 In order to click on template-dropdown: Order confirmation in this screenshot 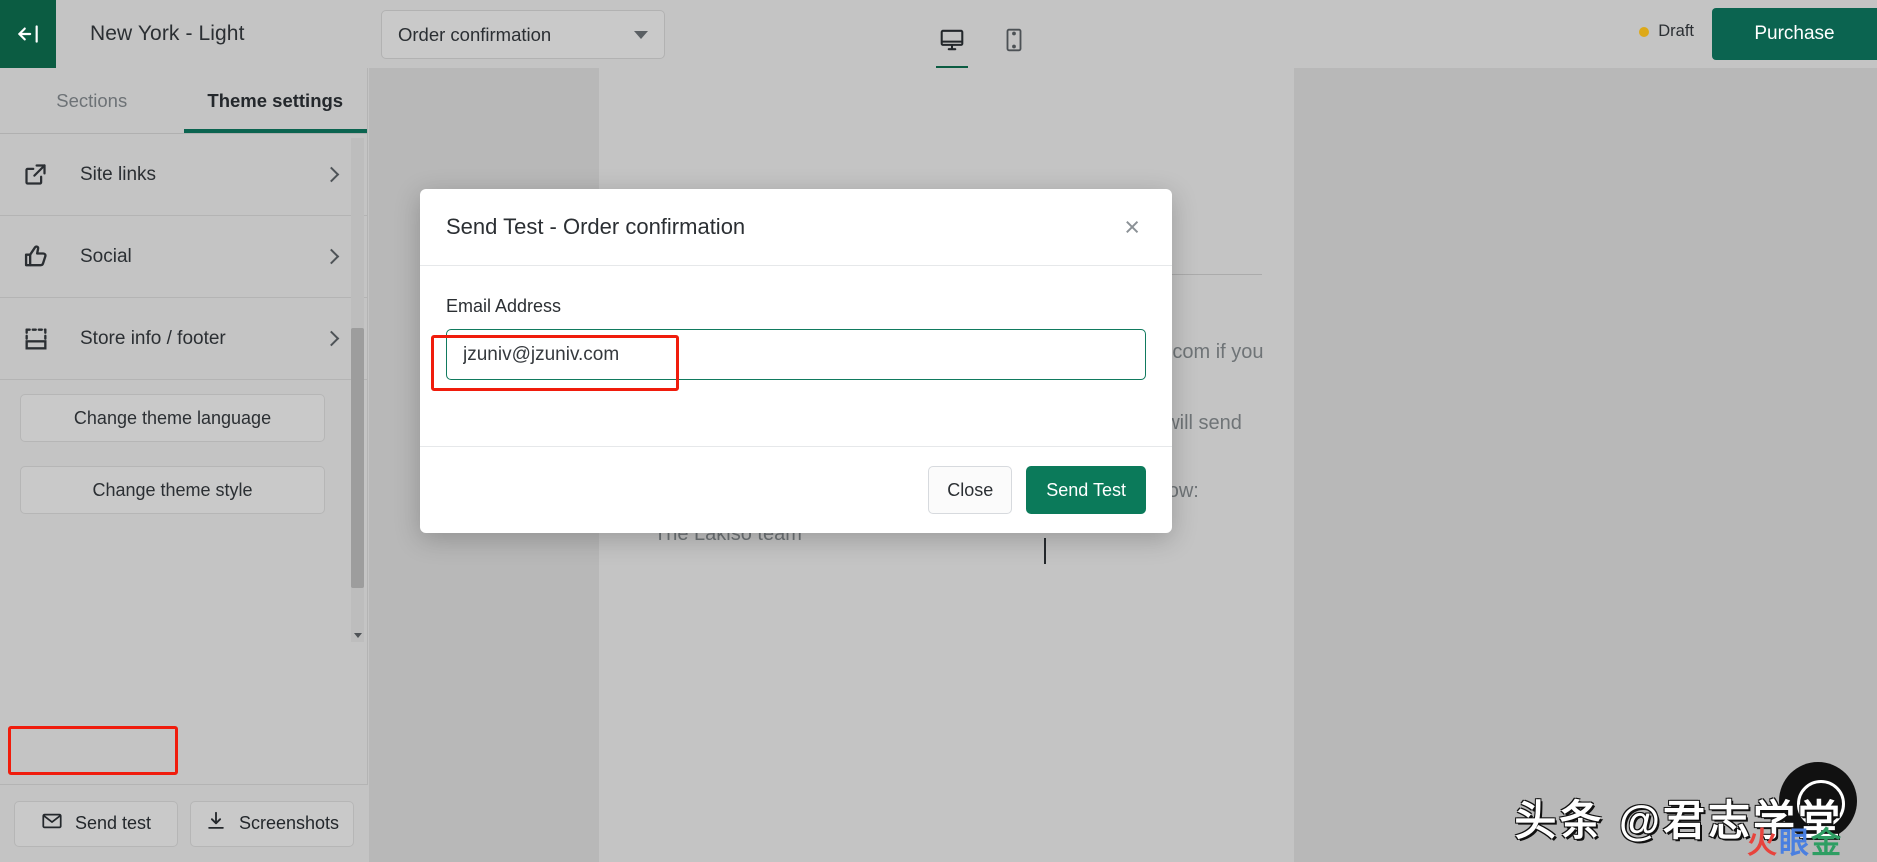, I will do `click(523, 34)`.